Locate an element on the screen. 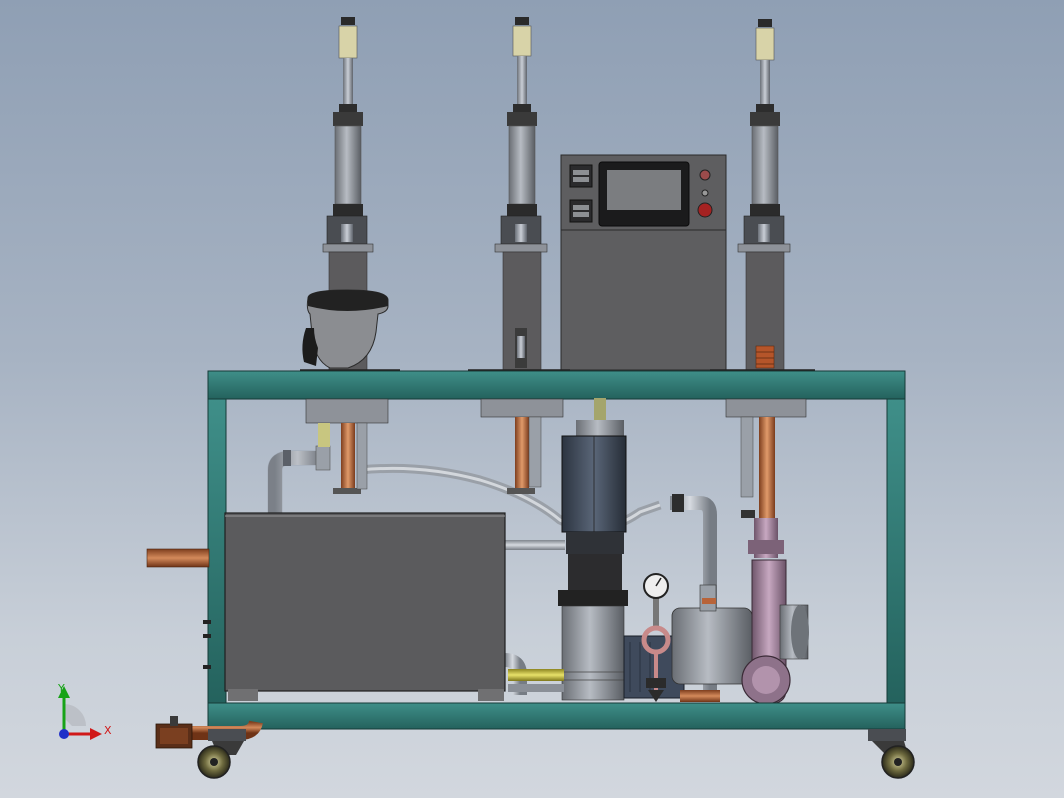 The image size is (1064, 798). collar-left is located at coordinates (347, 411).